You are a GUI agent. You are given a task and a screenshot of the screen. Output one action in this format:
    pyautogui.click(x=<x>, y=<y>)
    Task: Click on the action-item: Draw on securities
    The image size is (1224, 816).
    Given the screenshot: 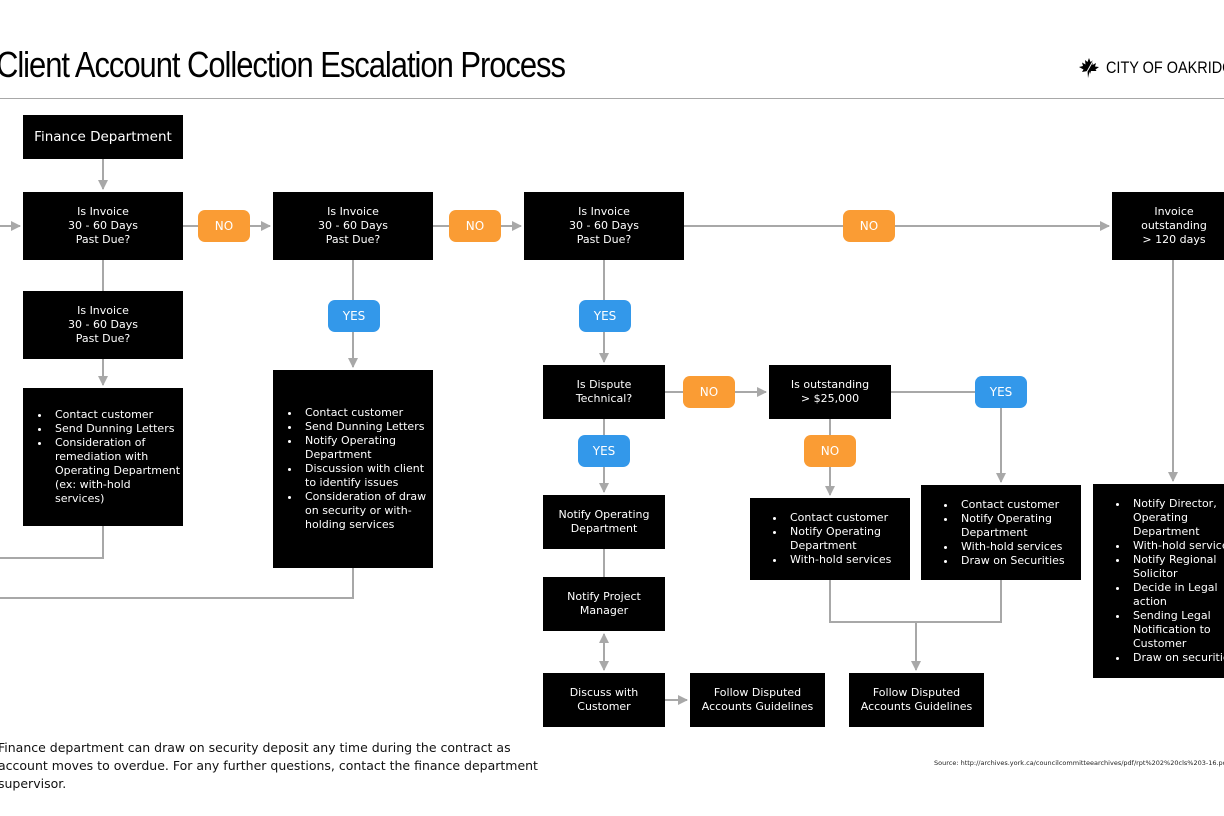 What is the action you would take?
    pyautogui.click(x=1176, y=658)
    